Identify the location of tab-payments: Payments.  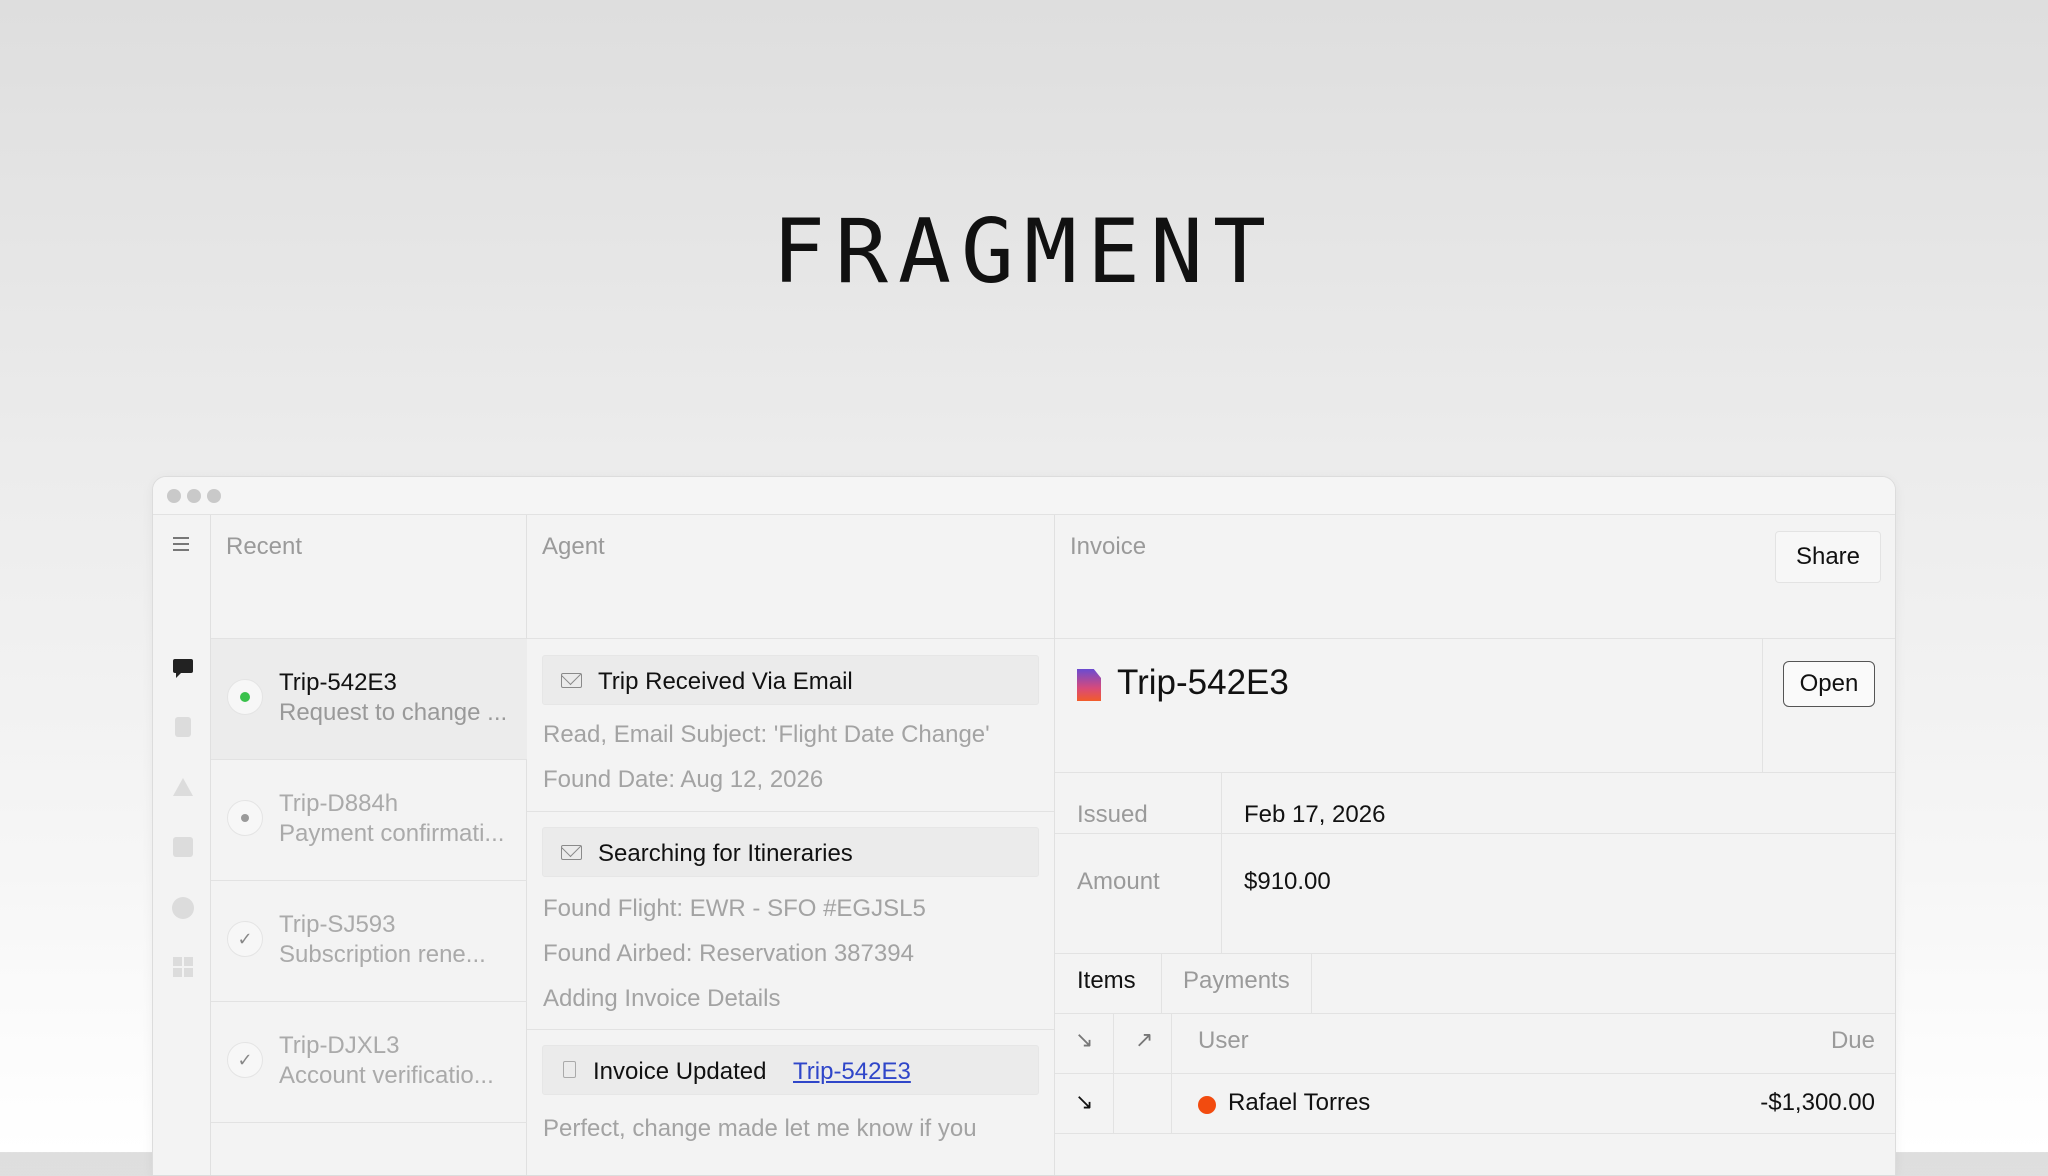
(1236, 981).